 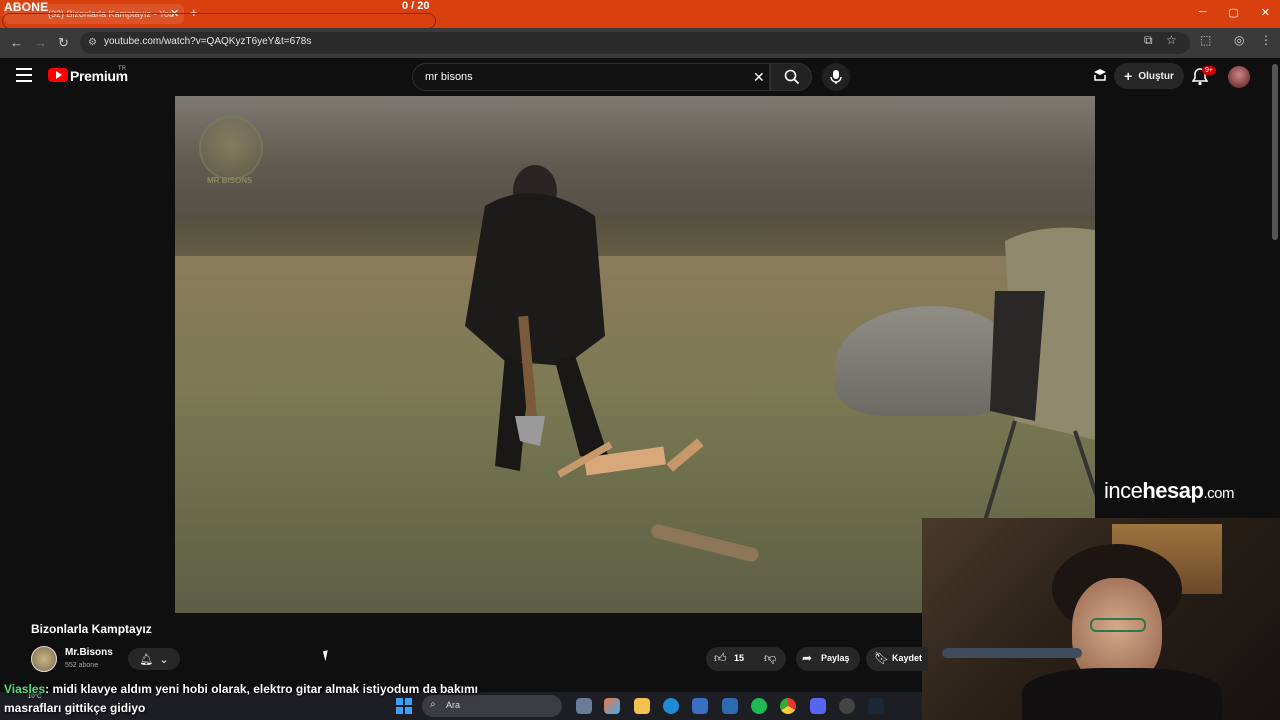 I want to click on save-button: 🔖︎ Kaydet, so click(x=897, y=659).